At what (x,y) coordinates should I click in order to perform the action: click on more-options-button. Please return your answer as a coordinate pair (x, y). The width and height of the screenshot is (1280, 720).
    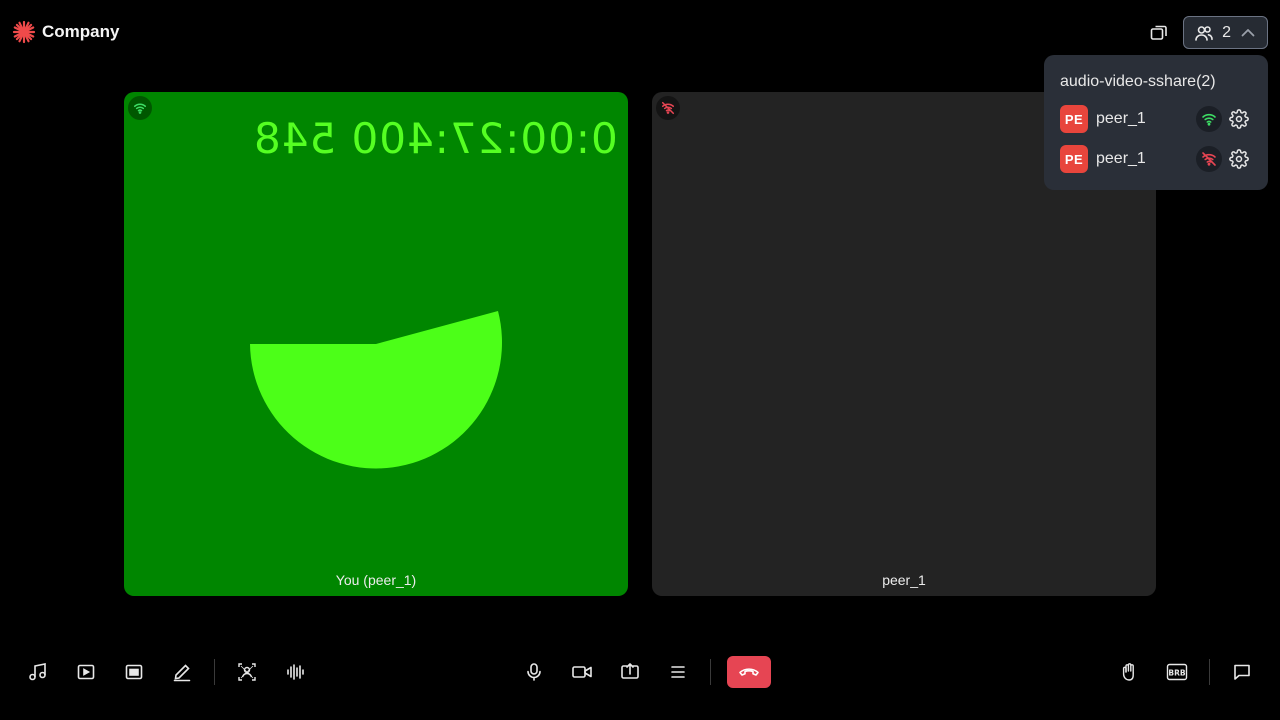
    Looking at the image, I should click on (678, 672).